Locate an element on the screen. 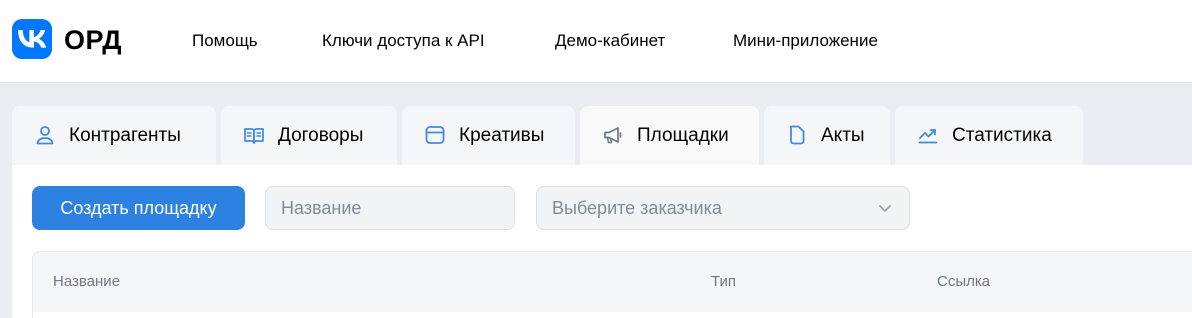 The height and width of the screenshot is (318, 1192). tab-label: Статистика is located at coordinates (1002, 135).